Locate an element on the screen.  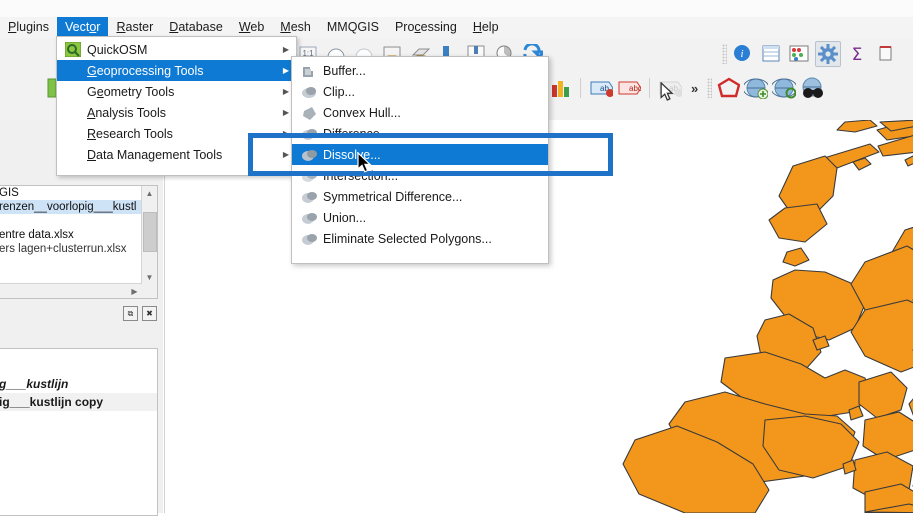
dissolve-icon is located at coordinates (309, 155).